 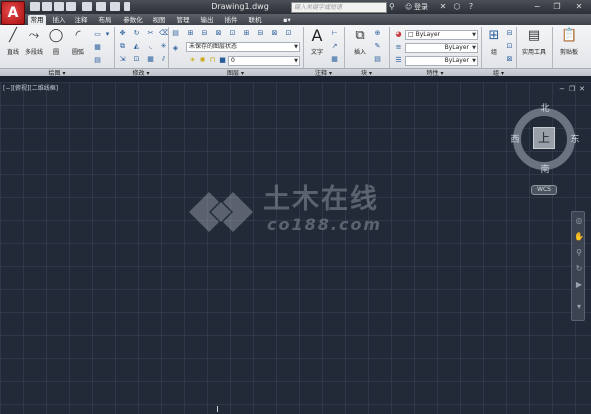 What do you see at coordinates (231, 20) in the screenshot?
I see `tab-plugins: 插件` at bounding box center [231, 20].